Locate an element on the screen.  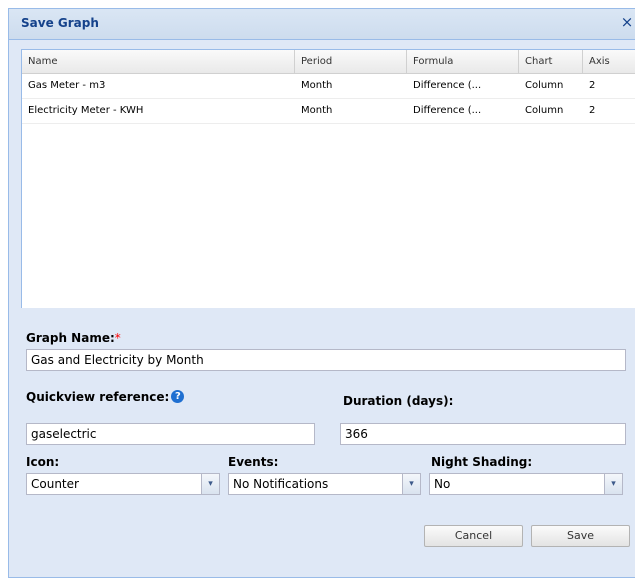
column-header-name: Name is located at coordinates (158, 61).